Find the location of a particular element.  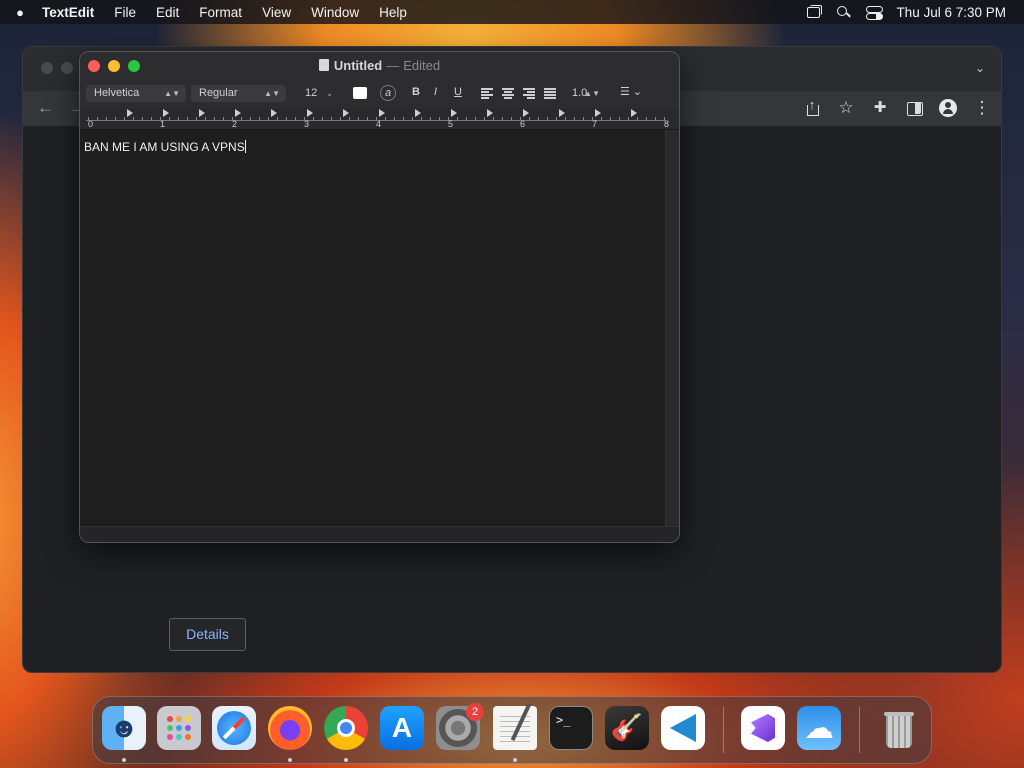

edited-status: Edited is located at coordinates (422, 65).